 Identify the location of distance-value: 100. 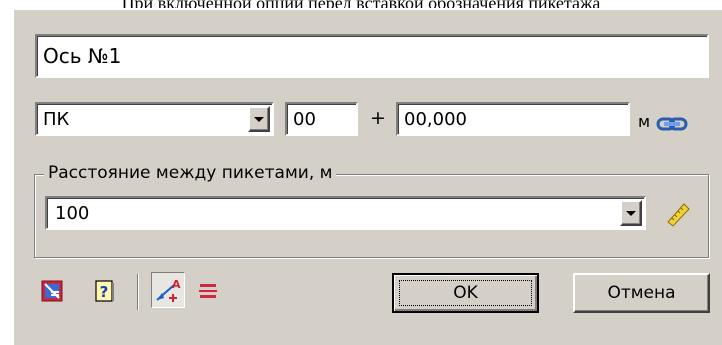
(72, 213).